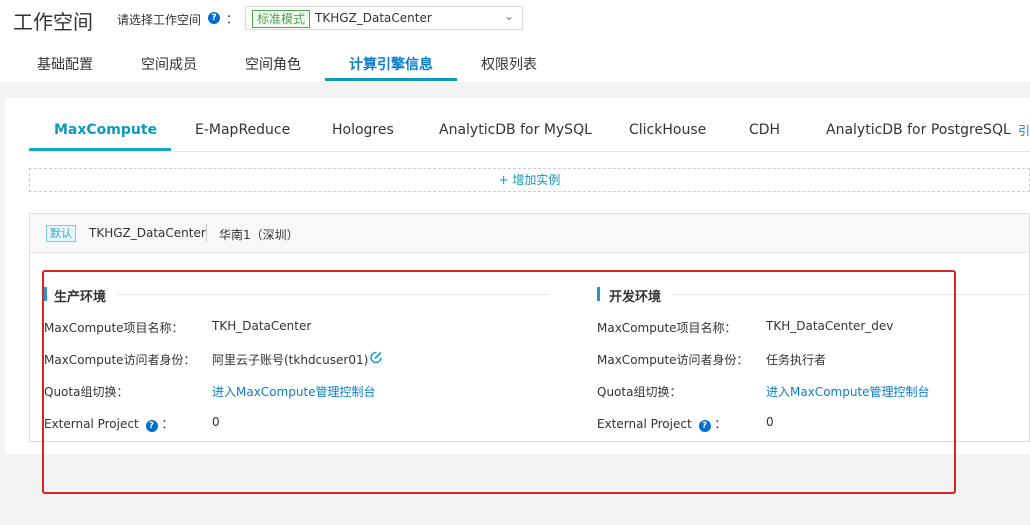  What do you see at coordinates (391, 79) in the screenshot?
I see `active-tab-indicator` at bounding box center [391, 79].